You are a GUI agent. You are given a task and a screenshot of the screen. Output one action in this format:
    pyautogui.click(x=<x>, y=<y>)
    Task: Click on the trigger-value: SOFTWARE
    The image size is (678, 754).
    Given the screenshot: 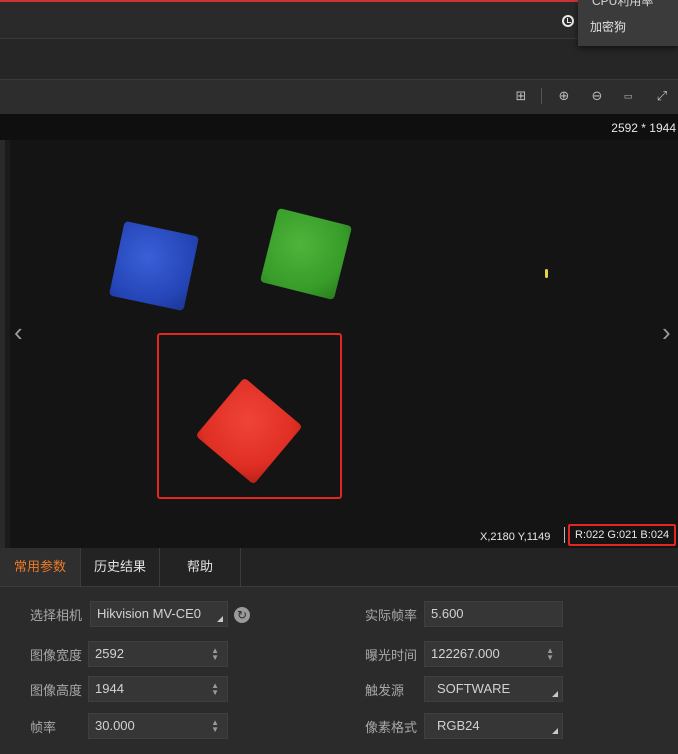 What is the action you would take?
    pyautogui.click(x=474, y=688)
    